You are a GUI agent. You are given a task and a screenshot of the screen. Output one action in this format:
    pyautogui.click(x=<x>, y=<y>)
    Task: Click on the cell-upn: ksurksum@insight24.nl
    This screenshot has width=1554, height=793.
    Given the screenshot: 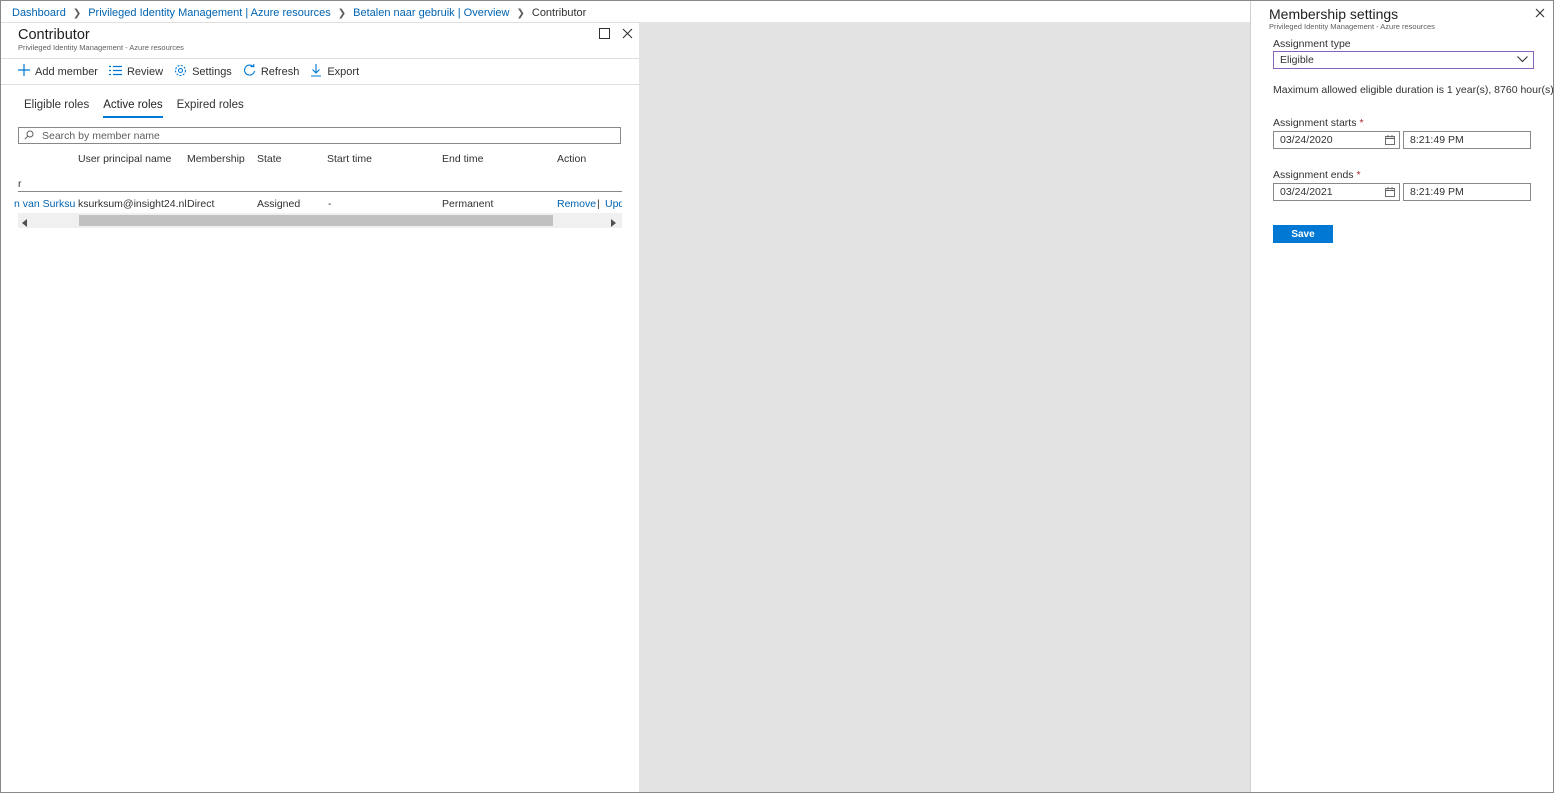 What is the action you would take?
    pyautogui.click(x=132, y=204)
    